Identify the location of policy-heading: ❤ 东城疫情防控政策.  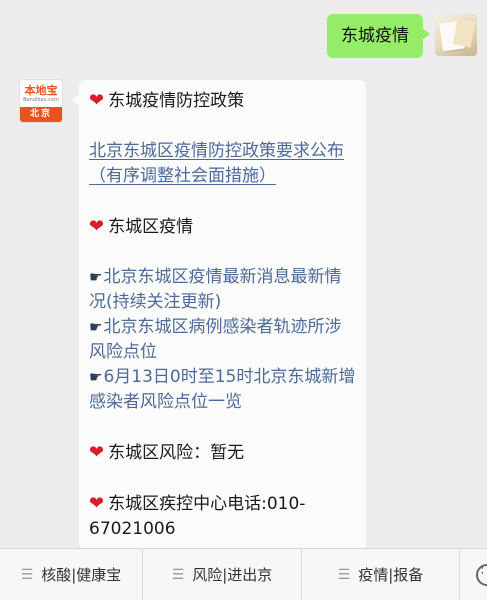
(222, 101).